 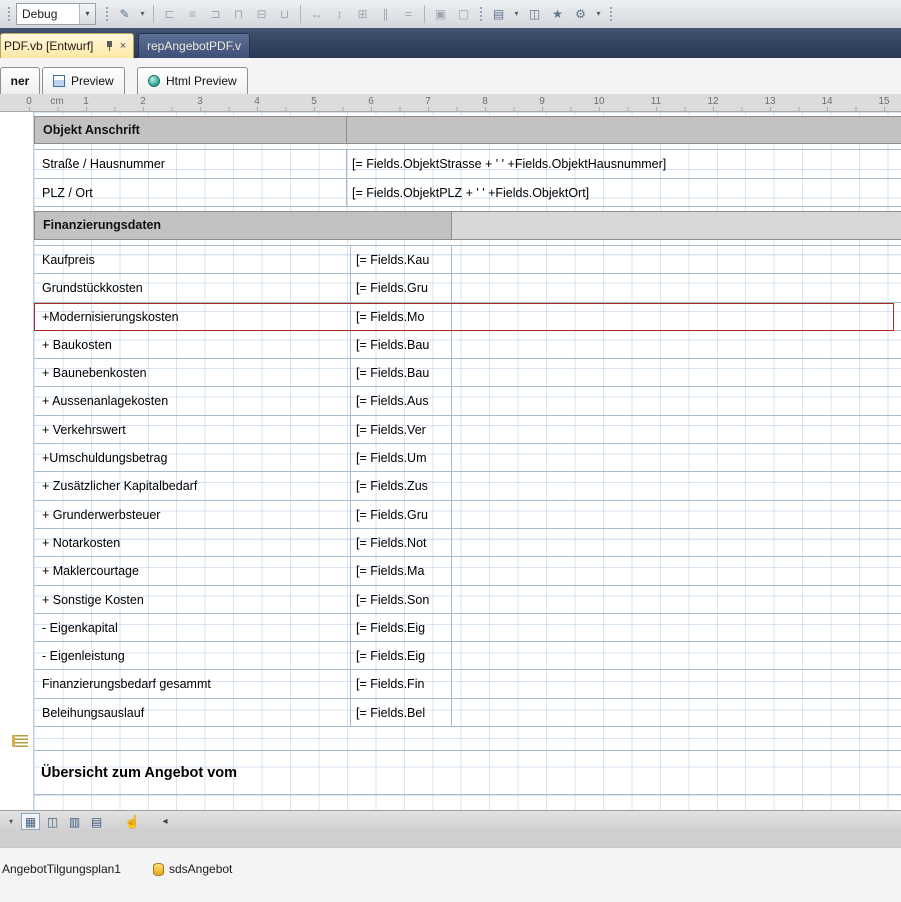 What do you see at coordinates (390, 684) in the screenshot?
I see `row-expression: [= Fields.Fin` at bounding box center [390, 684].